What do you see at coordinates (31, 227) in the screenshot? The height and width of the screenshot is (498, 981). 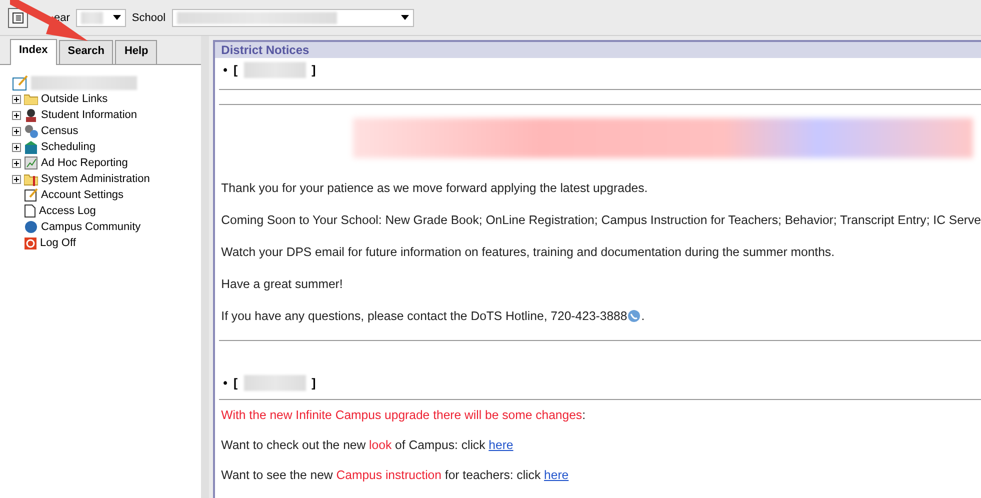 I see `cloud-icon` at bounding box center [31, 227].